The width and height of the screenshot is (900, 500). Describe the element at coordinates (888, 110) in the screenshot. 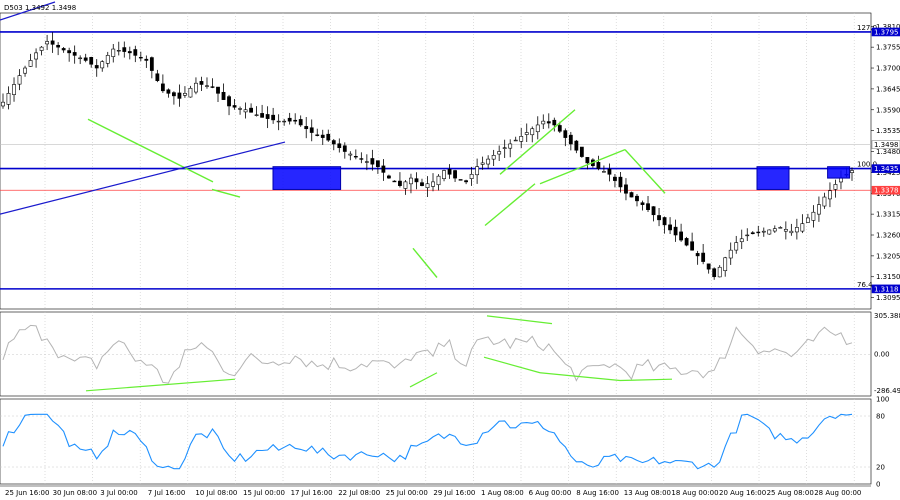

I see `y-tick-label: 1.3590` at that location.